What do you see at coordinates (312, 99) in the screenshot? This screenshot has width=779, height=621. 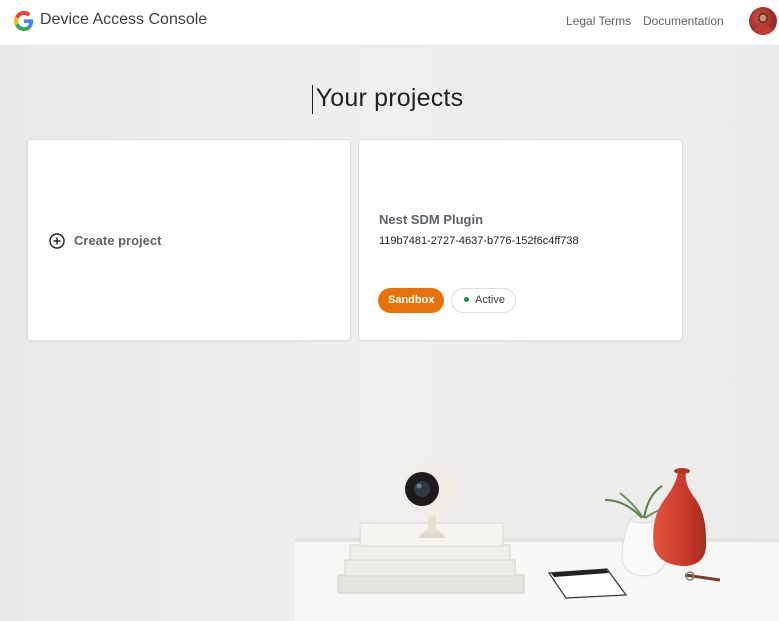 I see `text-cursor` at bounding box center [312, 99].